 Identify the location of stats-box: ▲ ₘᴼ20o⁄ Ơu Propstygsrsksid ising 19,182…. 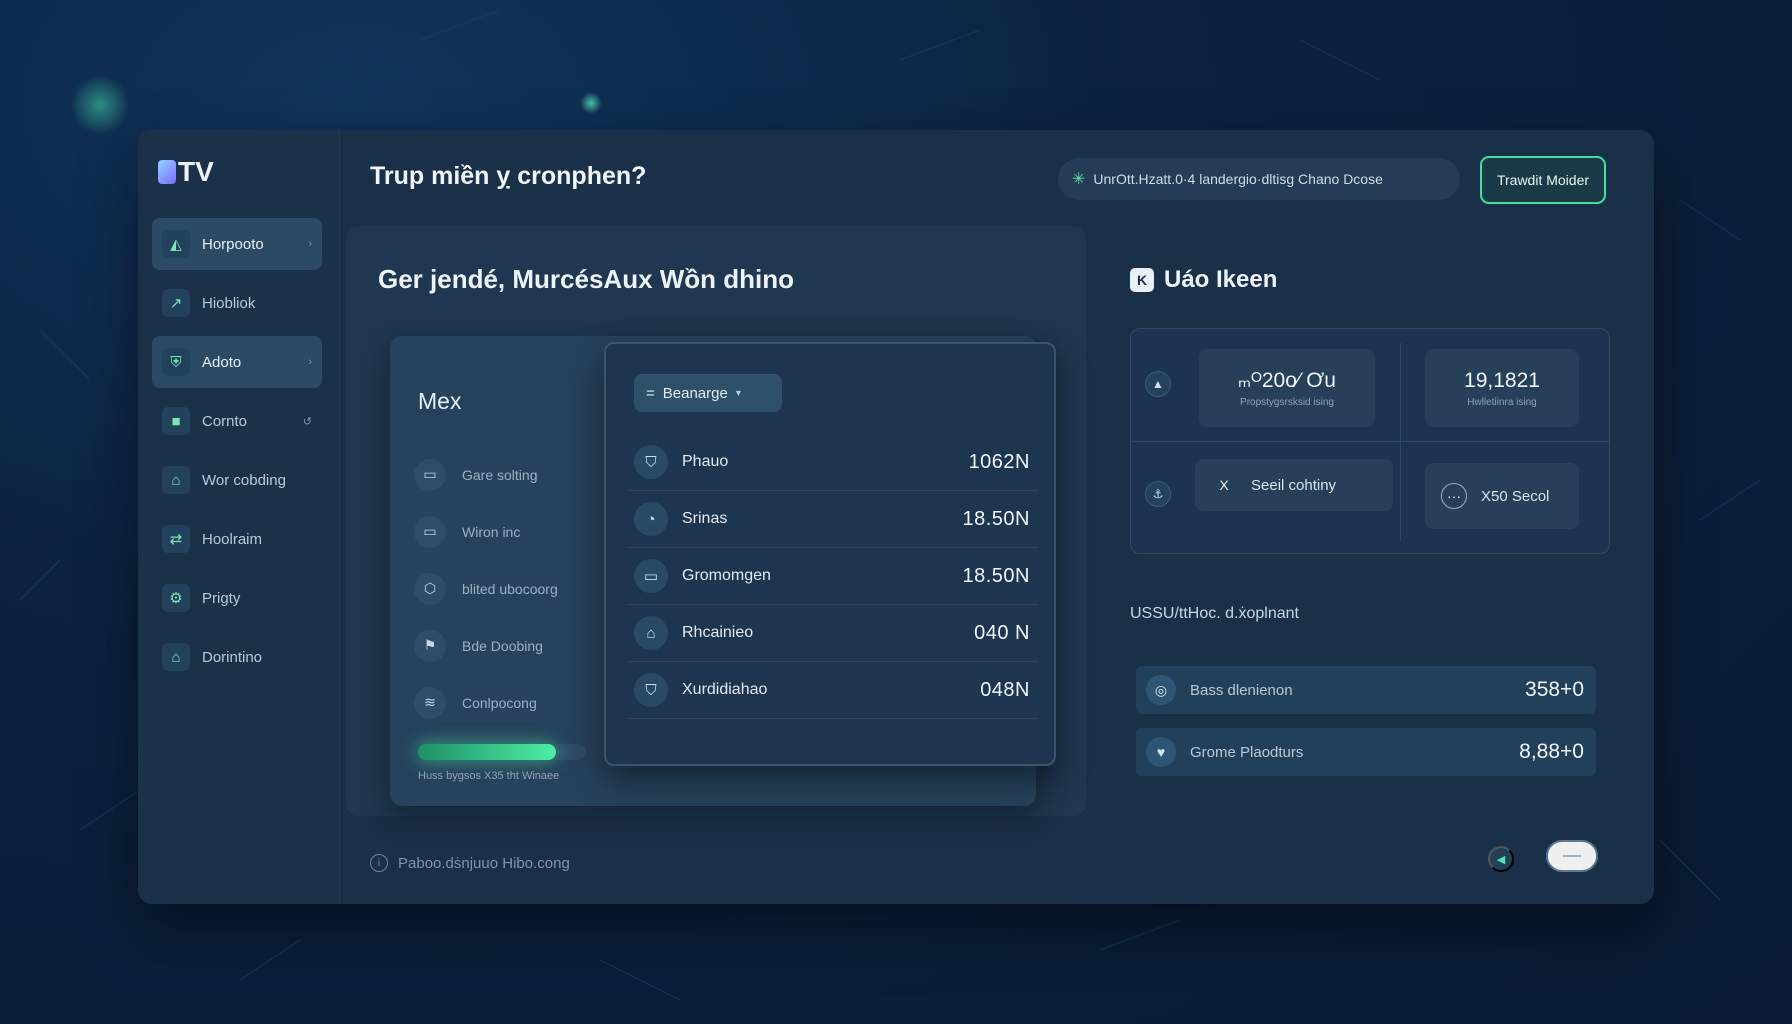
(1370, 441).